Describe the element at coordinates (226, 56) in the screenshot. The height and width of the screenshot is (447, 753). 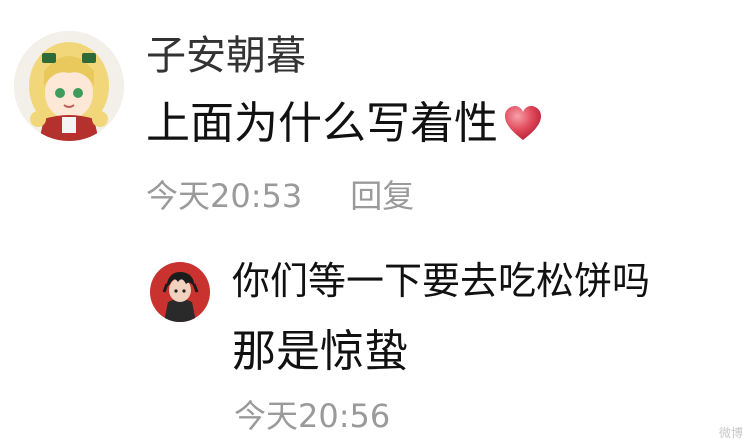
I see `commenter-username: 子安朝暮` at that location.